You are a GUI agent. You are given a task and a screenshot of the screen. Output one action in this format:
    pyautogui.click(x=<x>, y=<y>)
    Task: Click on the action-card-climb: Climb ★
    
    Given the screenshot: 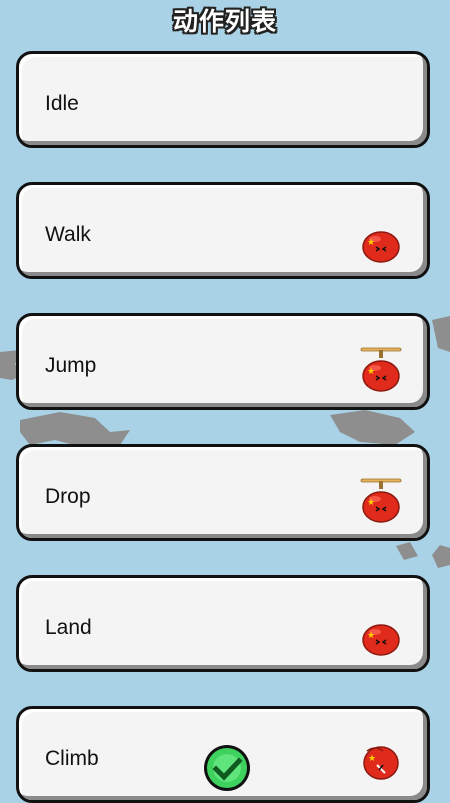 What is the action you would take?
    pyautogui.click(x=223, y=754)
    